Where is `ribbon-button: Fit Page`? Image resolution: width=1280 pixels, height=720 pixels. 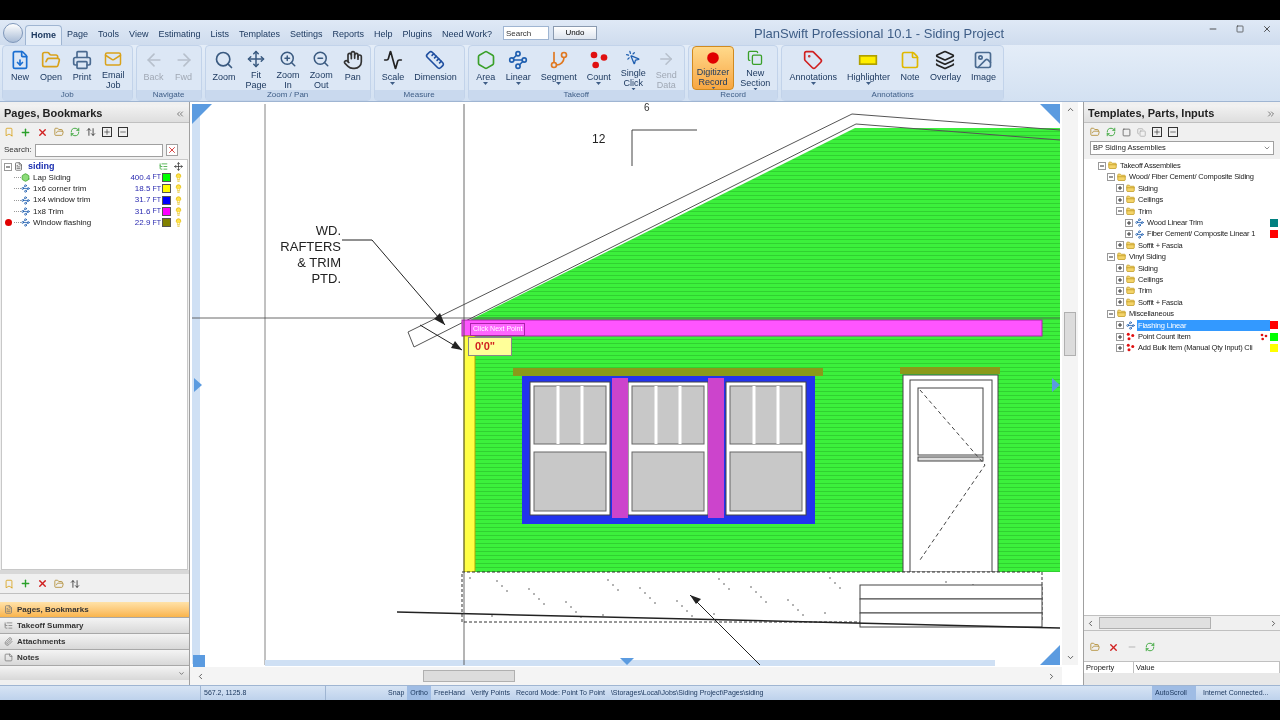
ribbon-button: Fit Page is located at coordinates (256, 68).